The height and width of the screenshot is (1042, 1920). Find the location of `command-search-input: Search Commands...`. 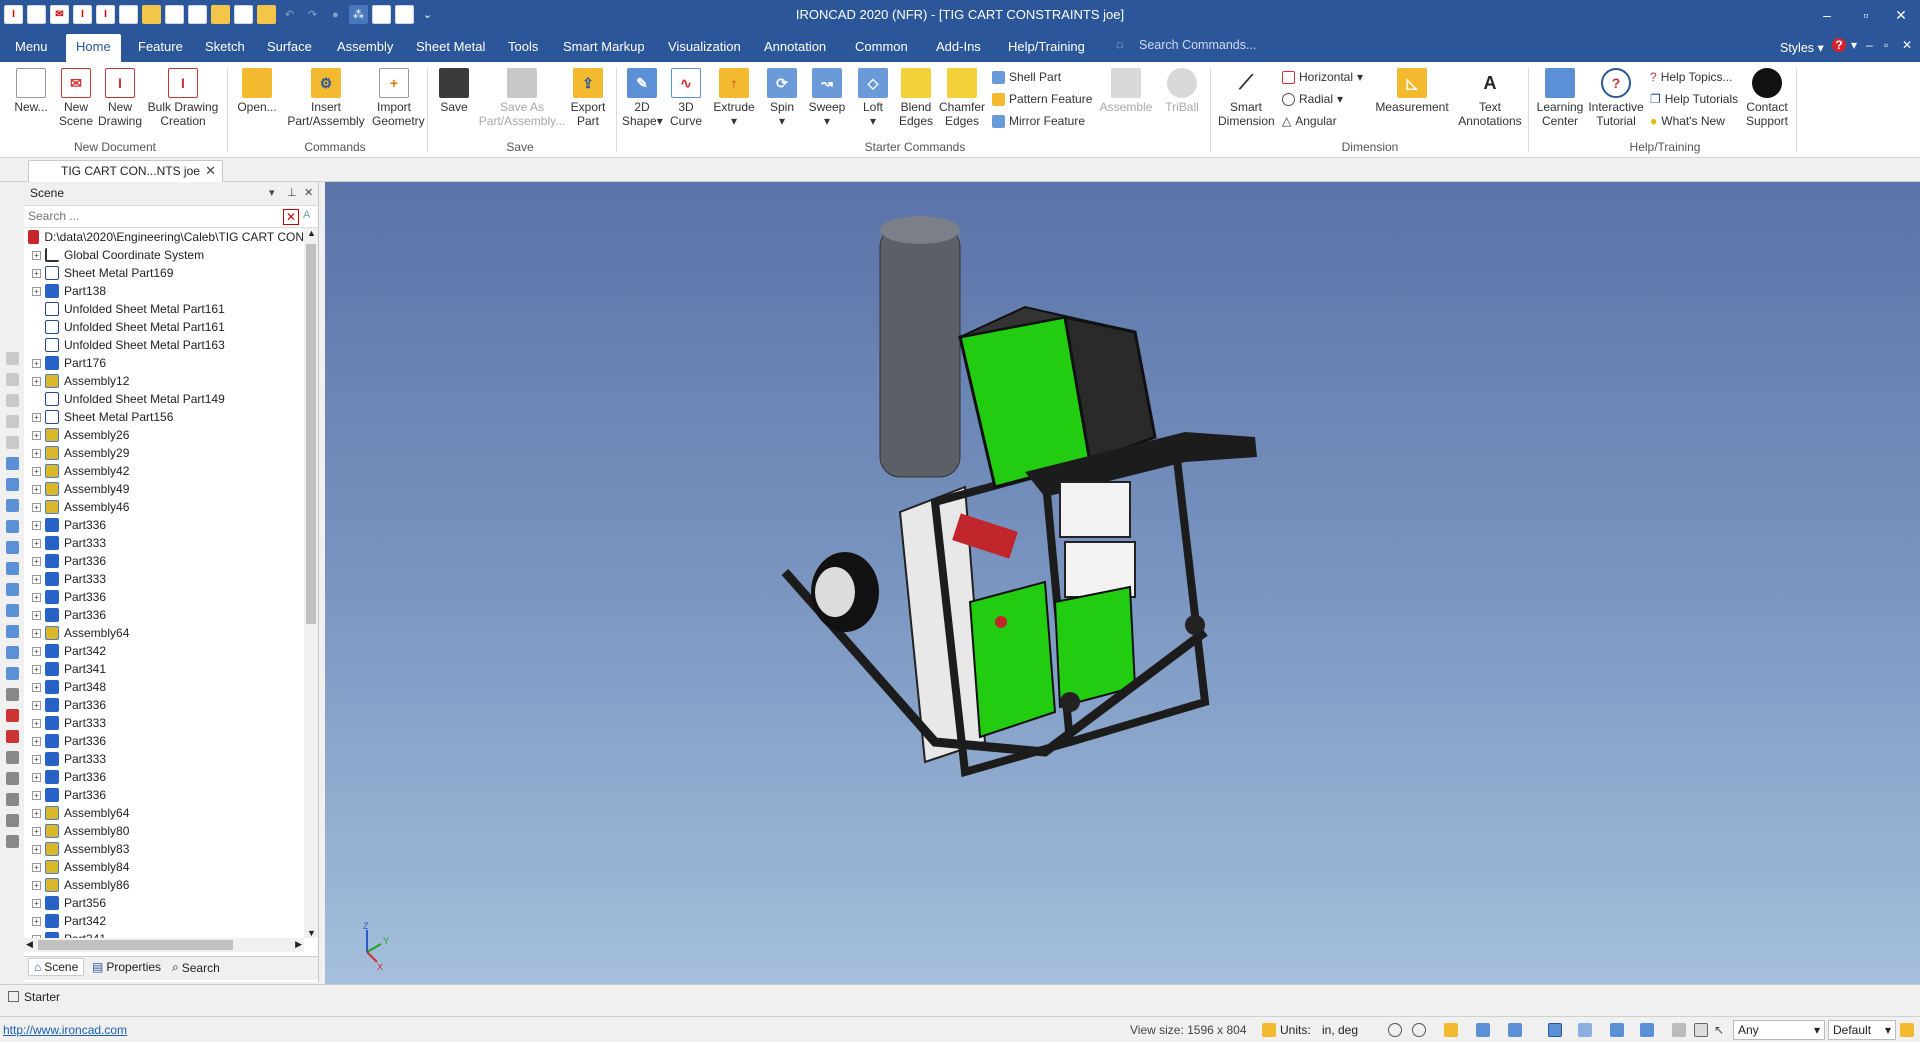

command-search-input: Search Commands... is located at coordinates (1197, 45).